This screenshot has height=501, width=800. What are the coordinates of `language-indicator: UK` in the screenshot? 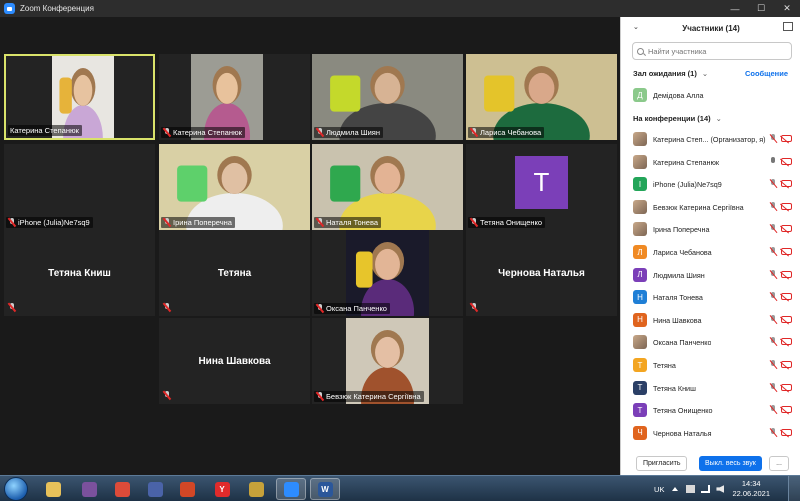 It's located at (659, 489).